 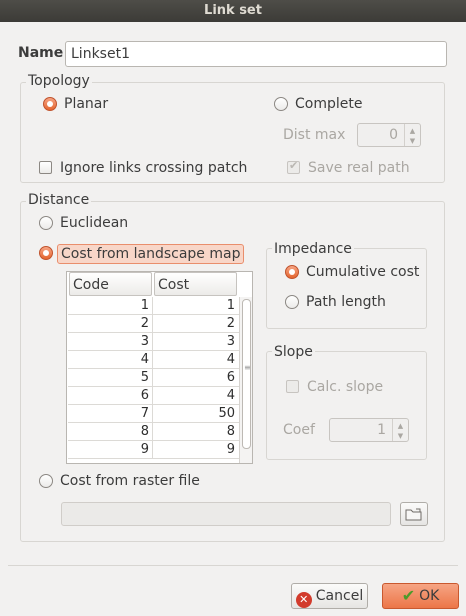 I want to click on cell-code: 4, so click(x=110, y=359).